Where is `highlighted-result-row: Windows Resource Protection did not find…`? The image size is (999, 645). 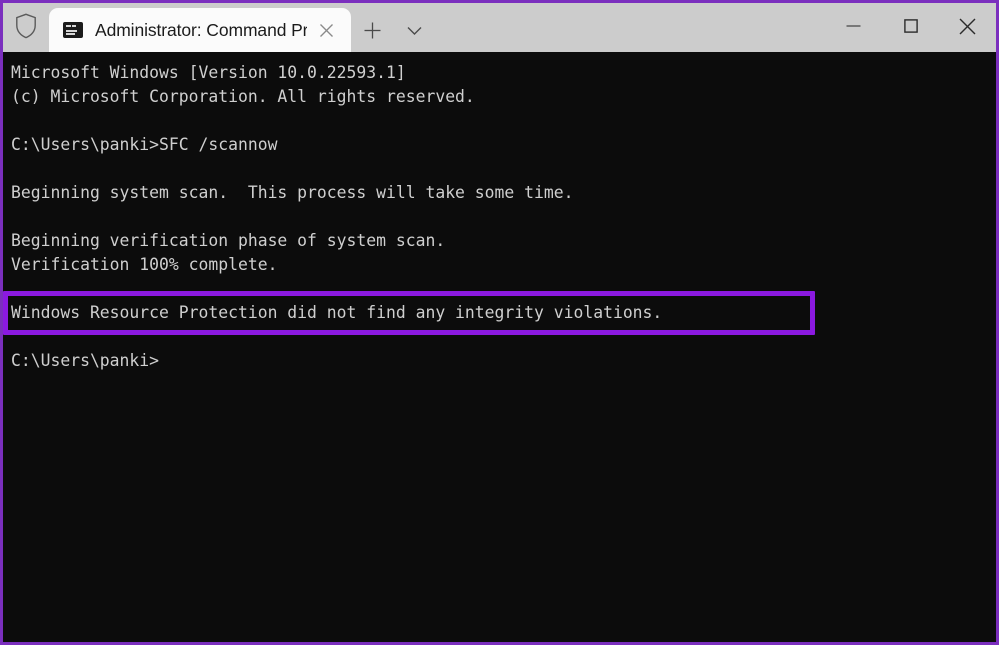
highlighted-result-row: Windows Resource Protection did not find… is located at coordinates (499, 313).